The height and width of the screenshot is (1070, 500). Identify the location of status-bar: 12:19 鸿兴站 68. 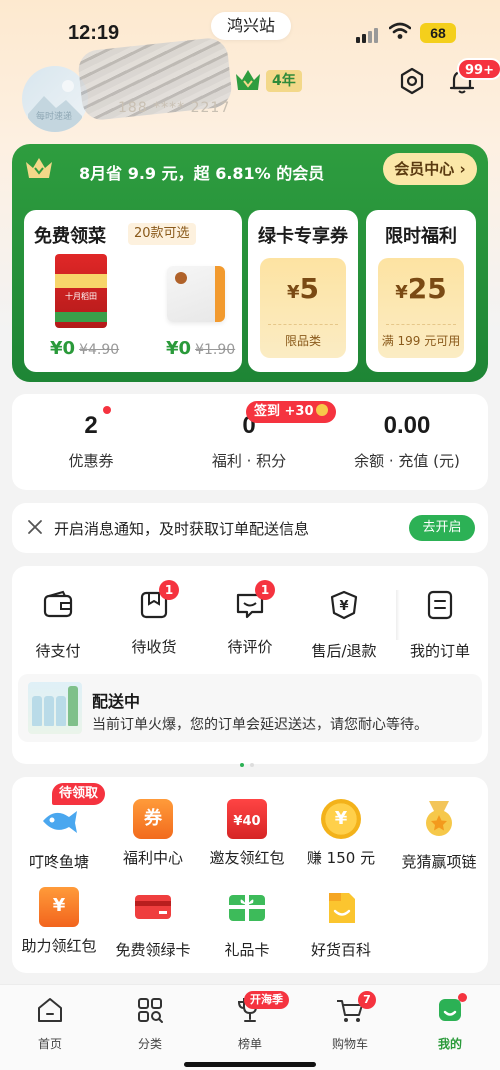
(250, 30).